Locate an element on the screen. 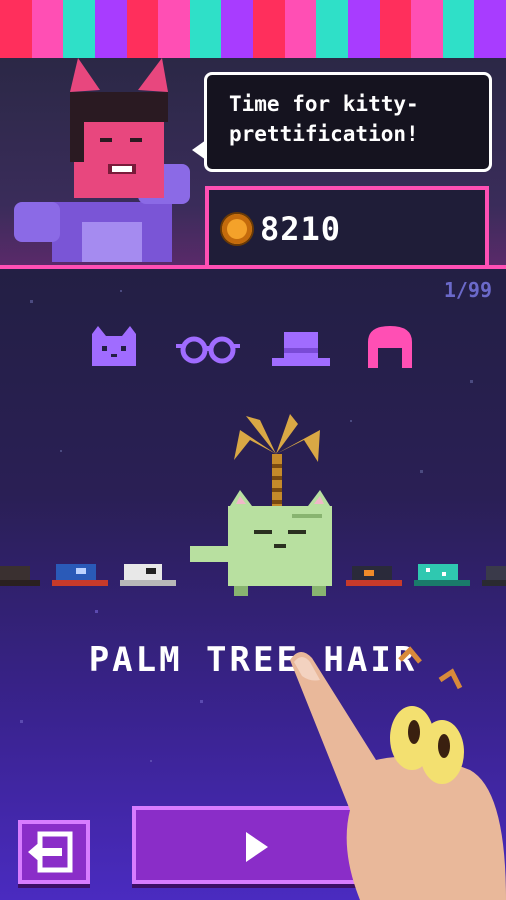  tab-cat-color is located at coordinates (114, 349).